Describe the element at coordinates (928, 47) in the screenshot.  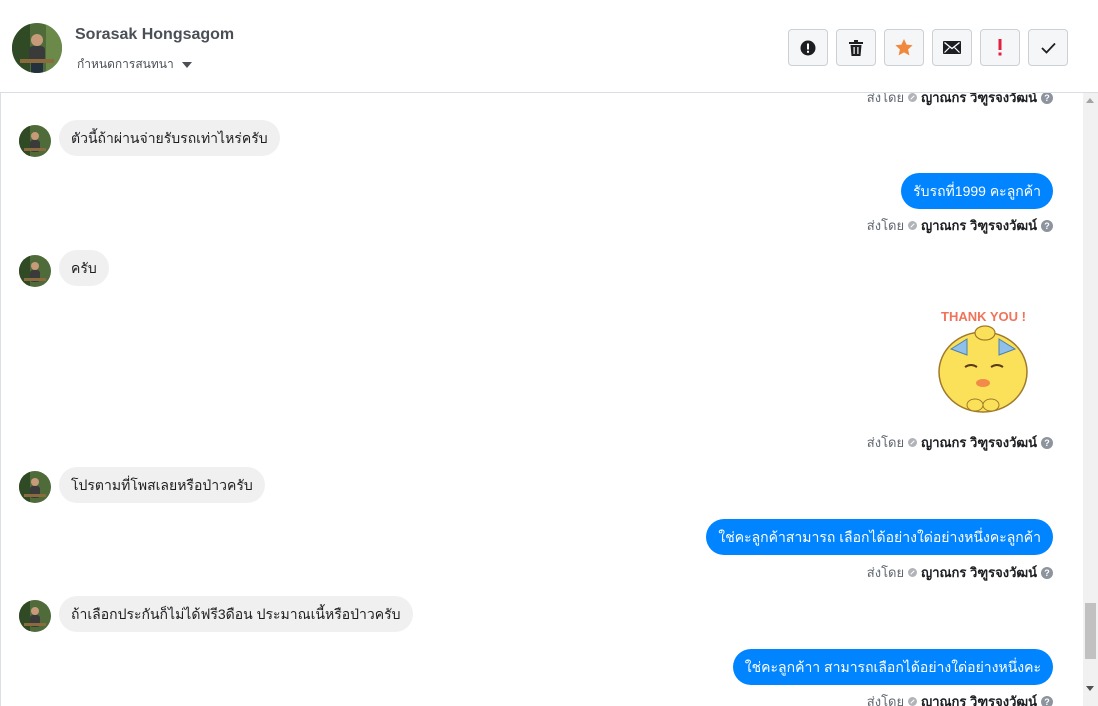
I see `action-toolbar` at that location.